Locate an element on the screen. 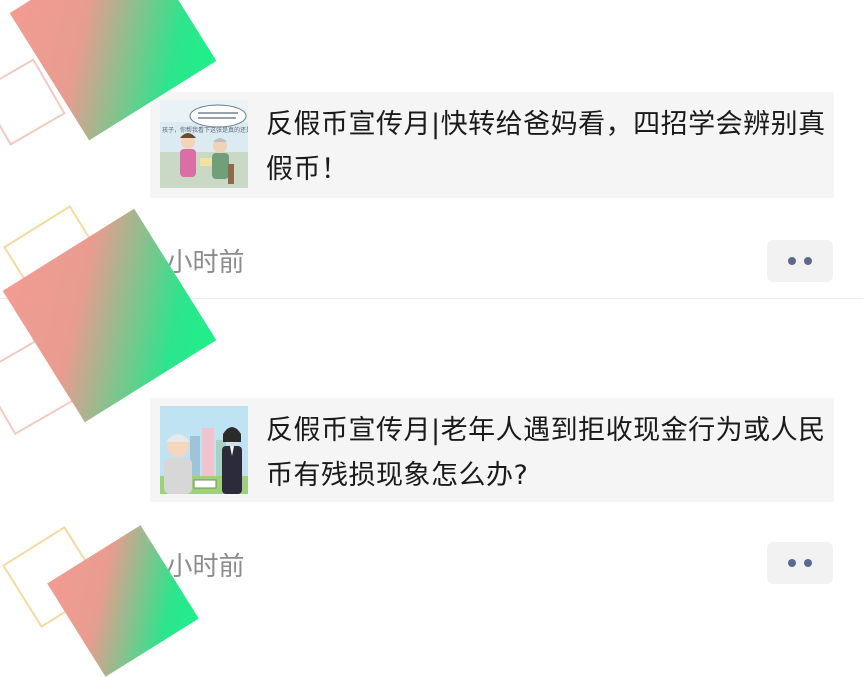 This screenshot has width=863, height=677. shared-article-card: 反假币宣传月|老年人遇到拒收现金行为或人民币有残损现象怎么办? is located at coordinates (492, 450).